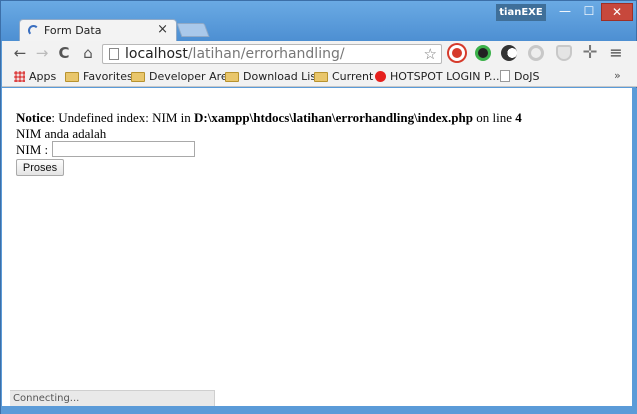  Describe the element at coordinates (64, 53) in the screenshot. I see `reload-button: C` at that location.